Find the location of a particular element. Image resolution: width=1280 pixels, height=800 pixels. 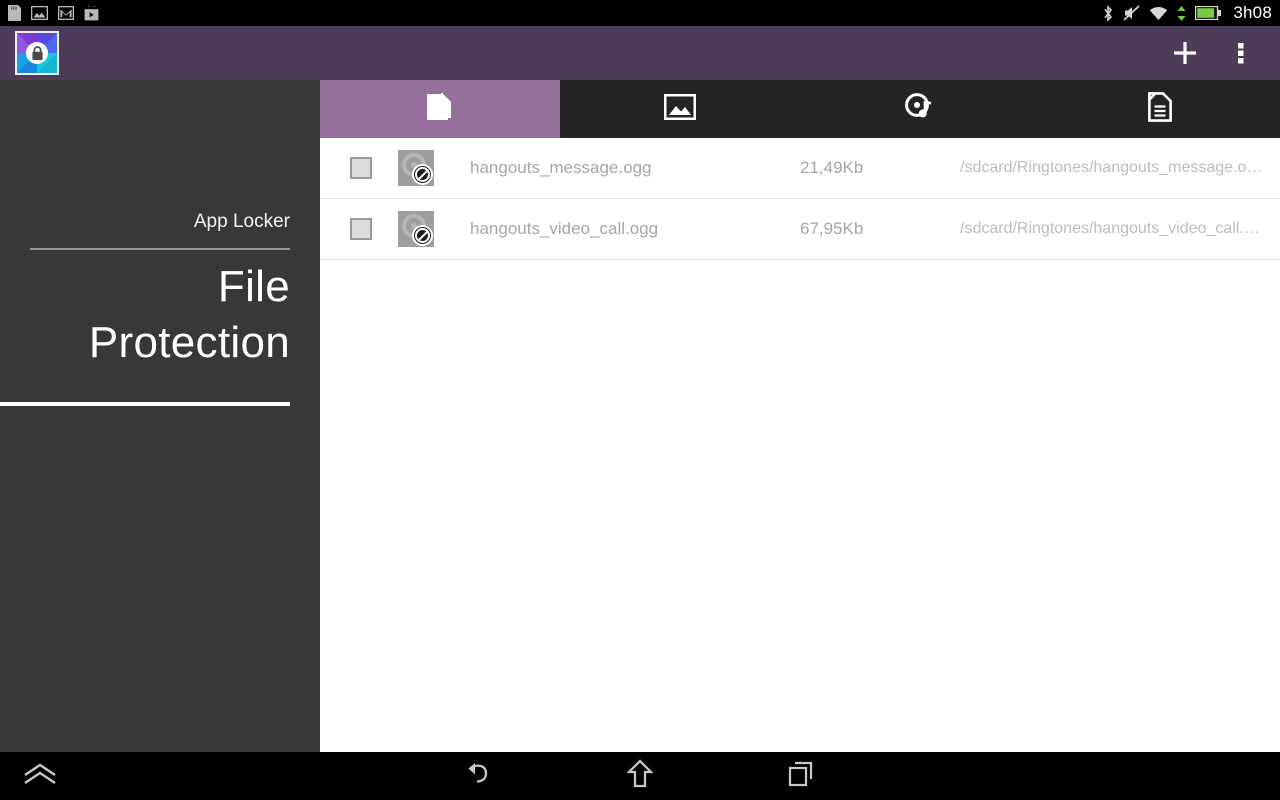

file-document-icon is located at coordinates (440, 109).